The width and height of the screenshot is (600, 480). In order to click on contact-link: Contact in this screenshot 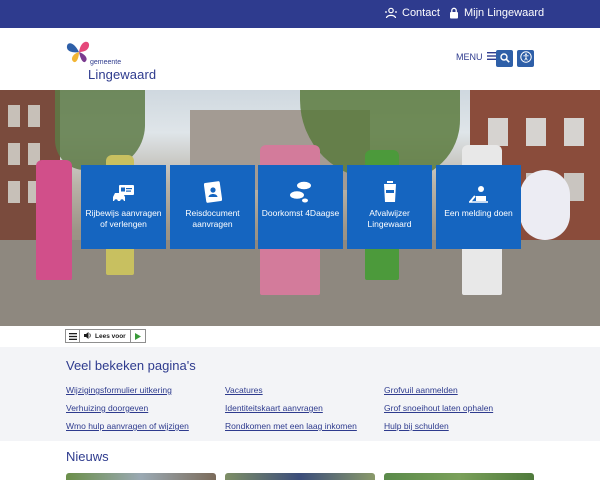, I will do `click(412, 13)`.